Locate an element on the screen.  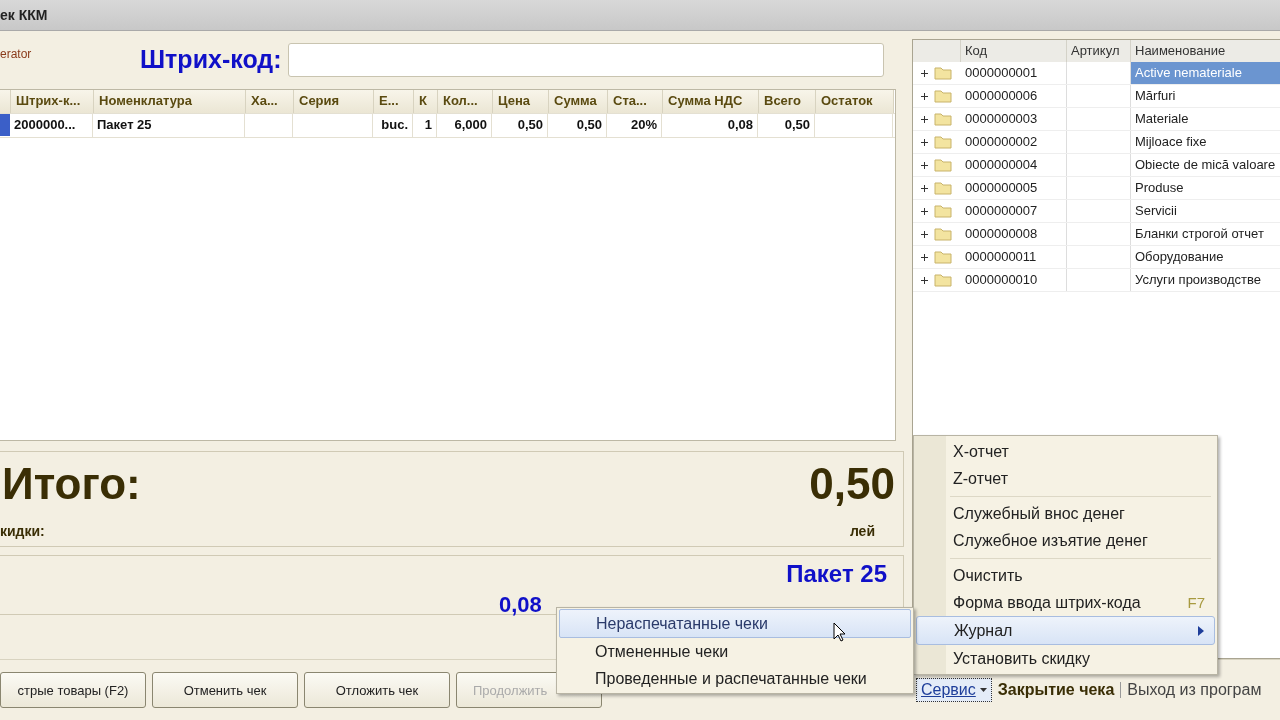
table-cell: 0000000005 is located at coordinates (1014, 188).